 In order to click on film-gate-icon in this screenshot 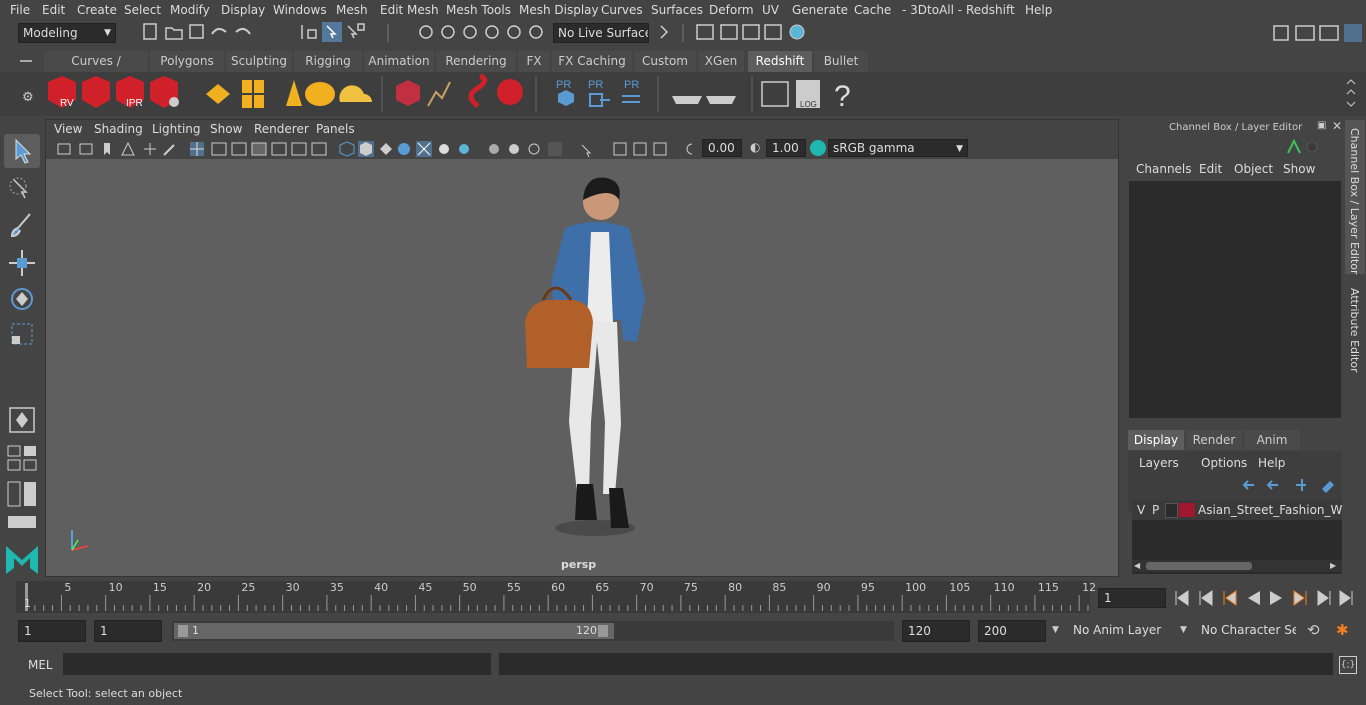, I will do `click(219, 149)`.